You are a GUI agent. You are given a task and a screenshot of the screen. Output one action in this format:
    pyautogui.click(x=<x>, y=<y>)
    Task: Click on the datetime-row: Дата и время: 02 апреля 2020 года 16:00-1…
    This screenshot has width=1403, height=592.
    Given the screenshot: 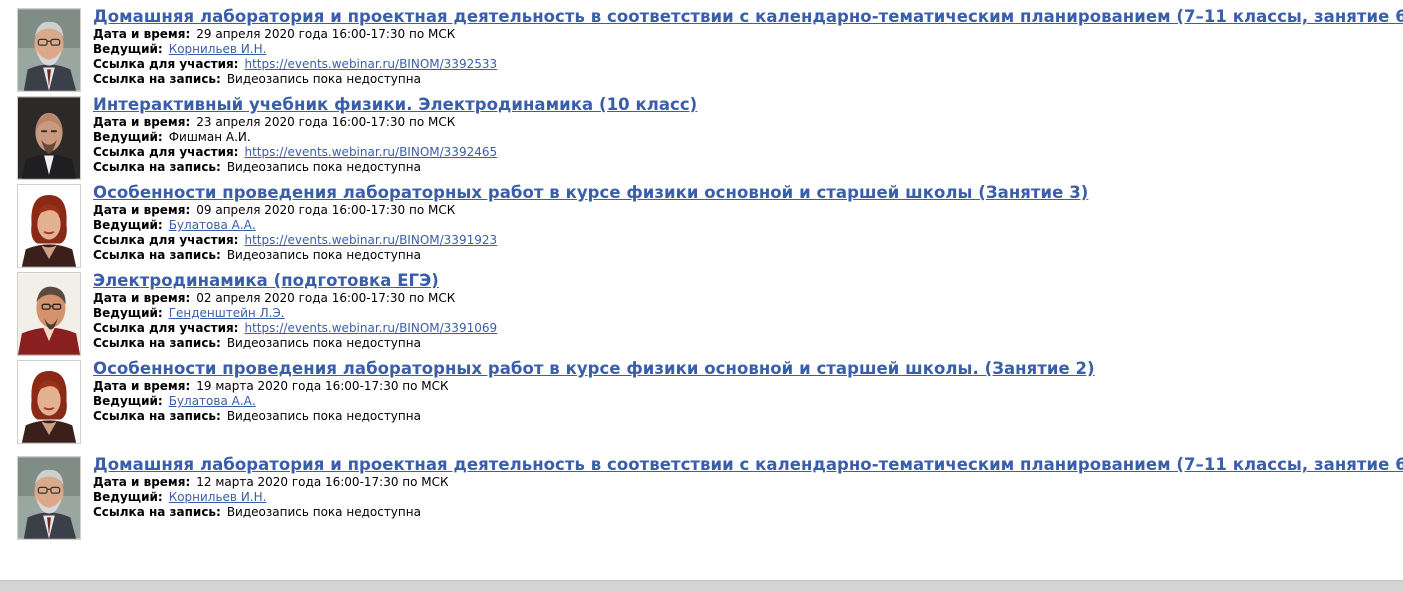 What is the action you would take?
    pyautogui.click(x=745, y=298)
    